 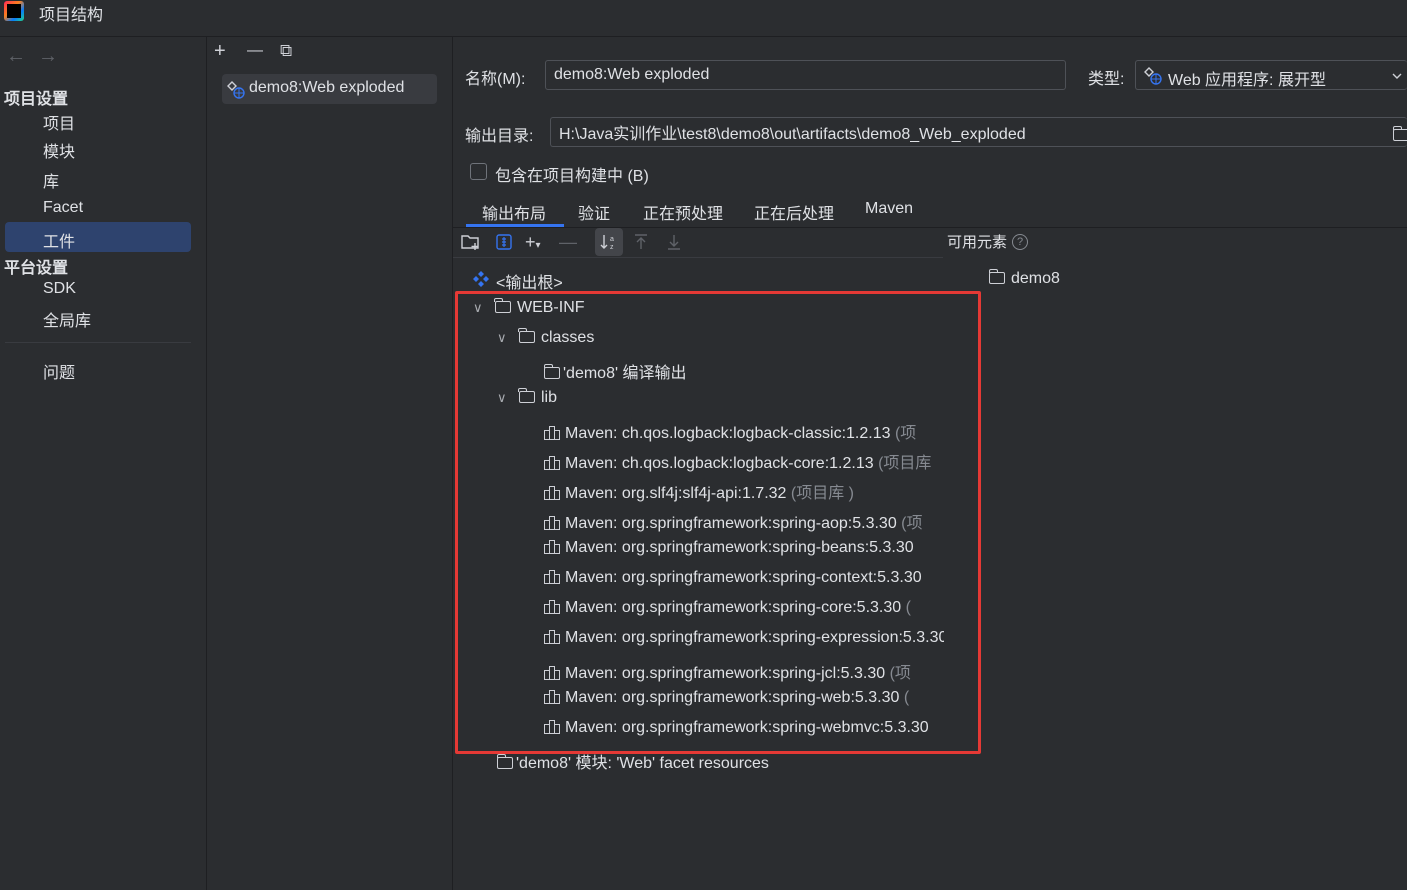 What do you see at coordinates (255, 51) in the screenshot?
I see `remove-icon: —` at bounding box center [255, 51].